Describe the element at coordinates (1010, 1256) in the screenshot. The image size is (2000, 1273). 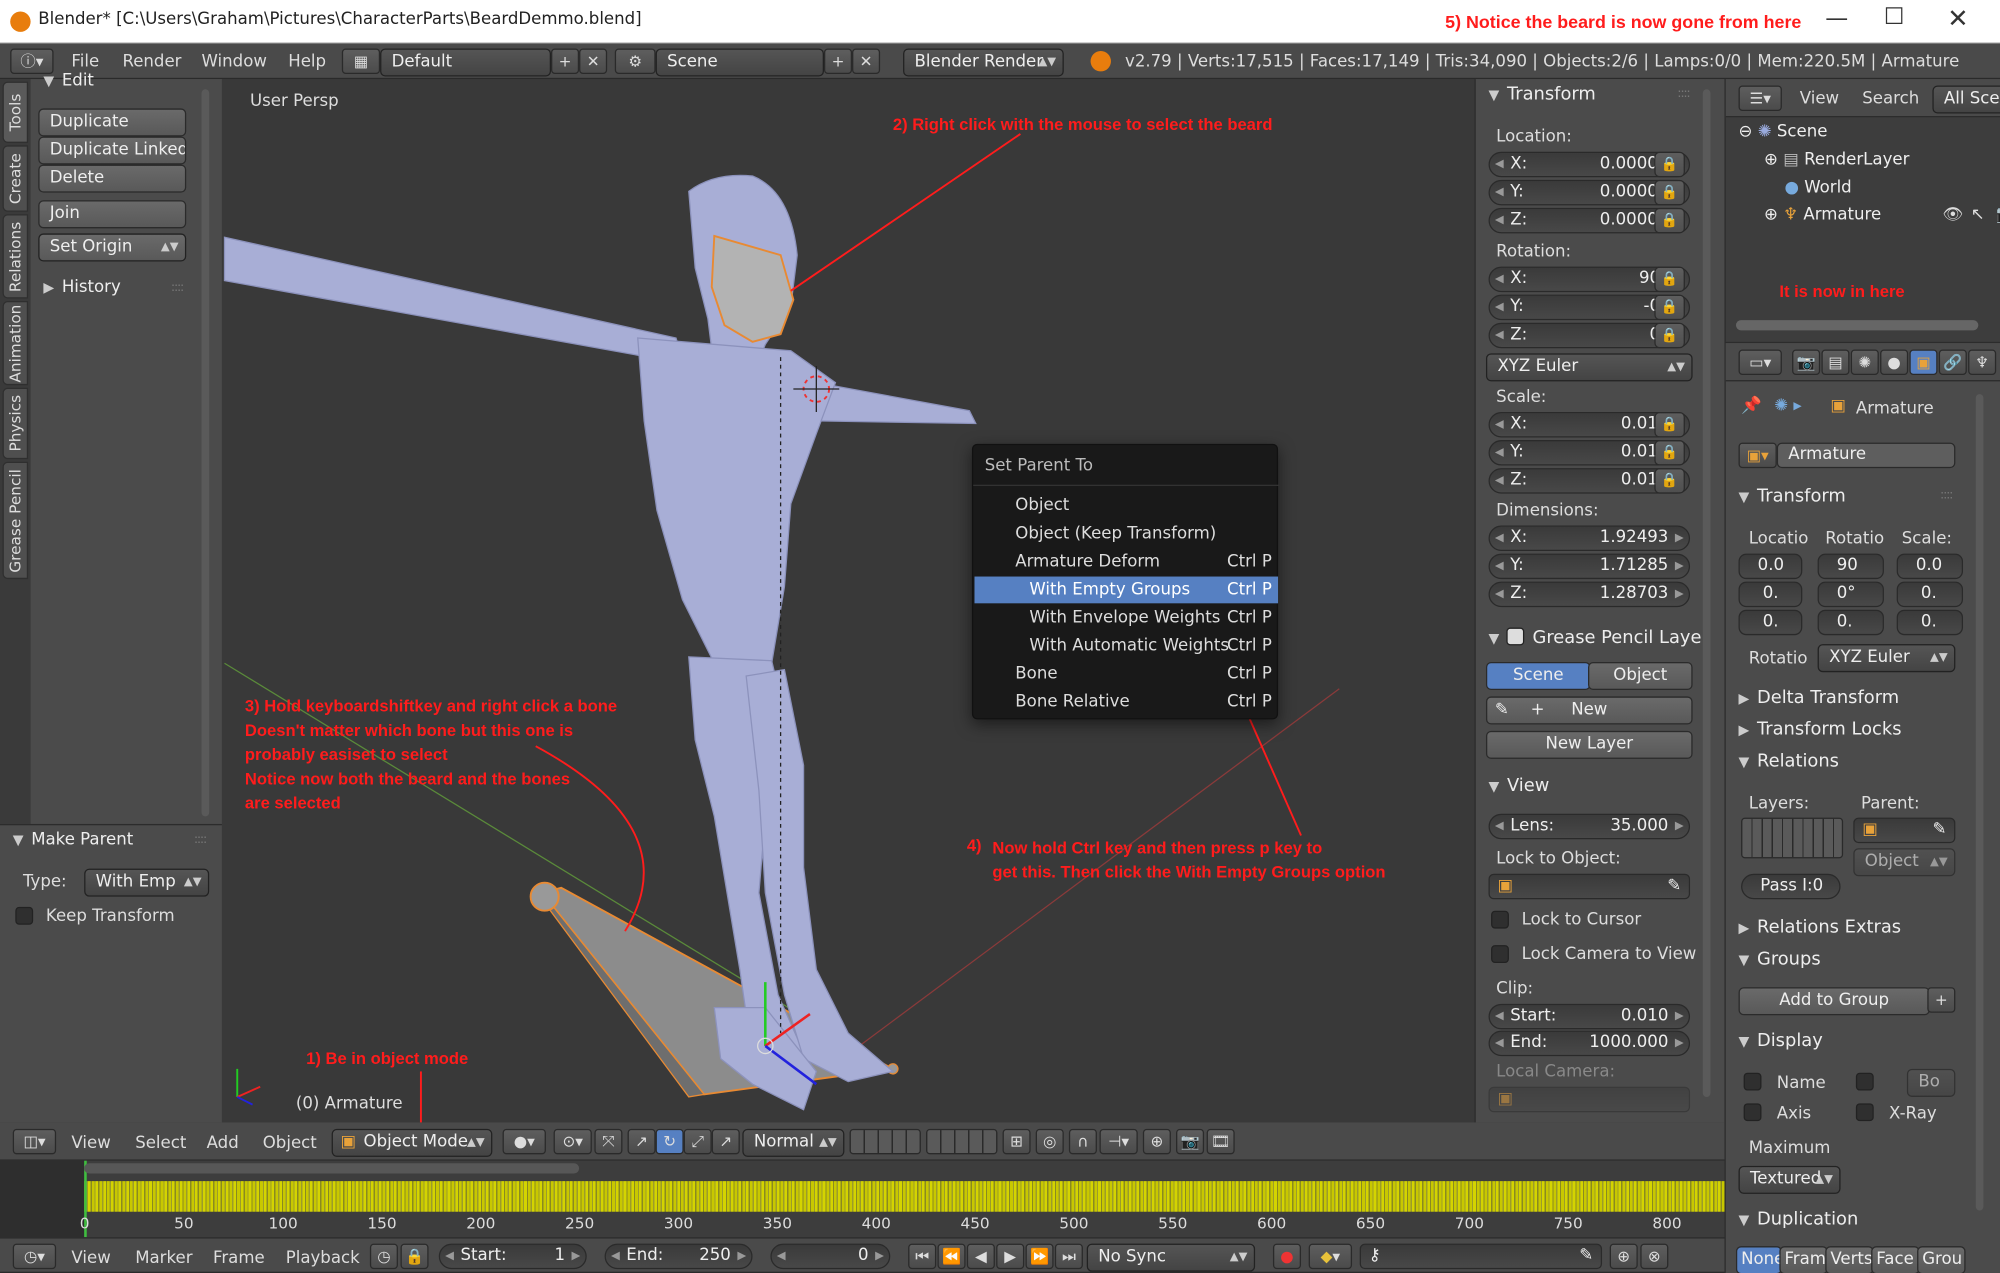
I see `play-icon: ▶` at that location.